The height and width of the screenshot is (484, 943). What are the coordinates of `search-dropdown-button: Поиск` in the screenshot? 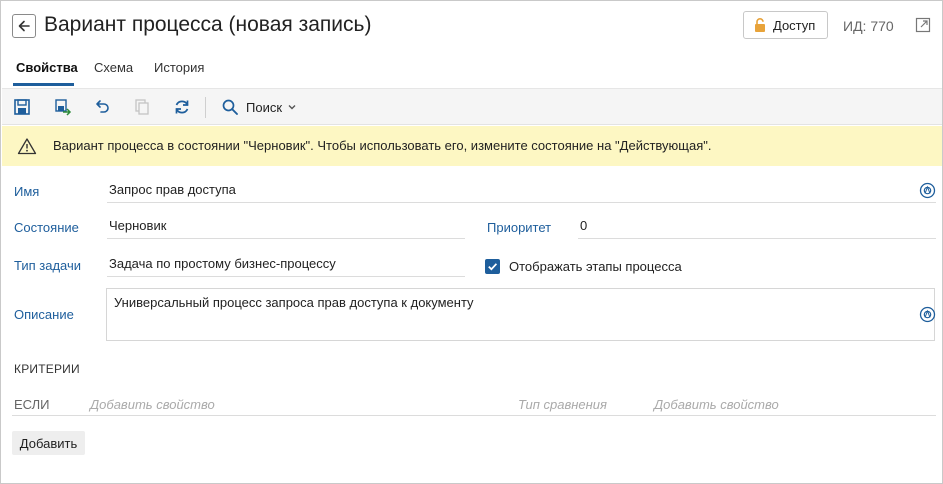 It's located at (259, 107).